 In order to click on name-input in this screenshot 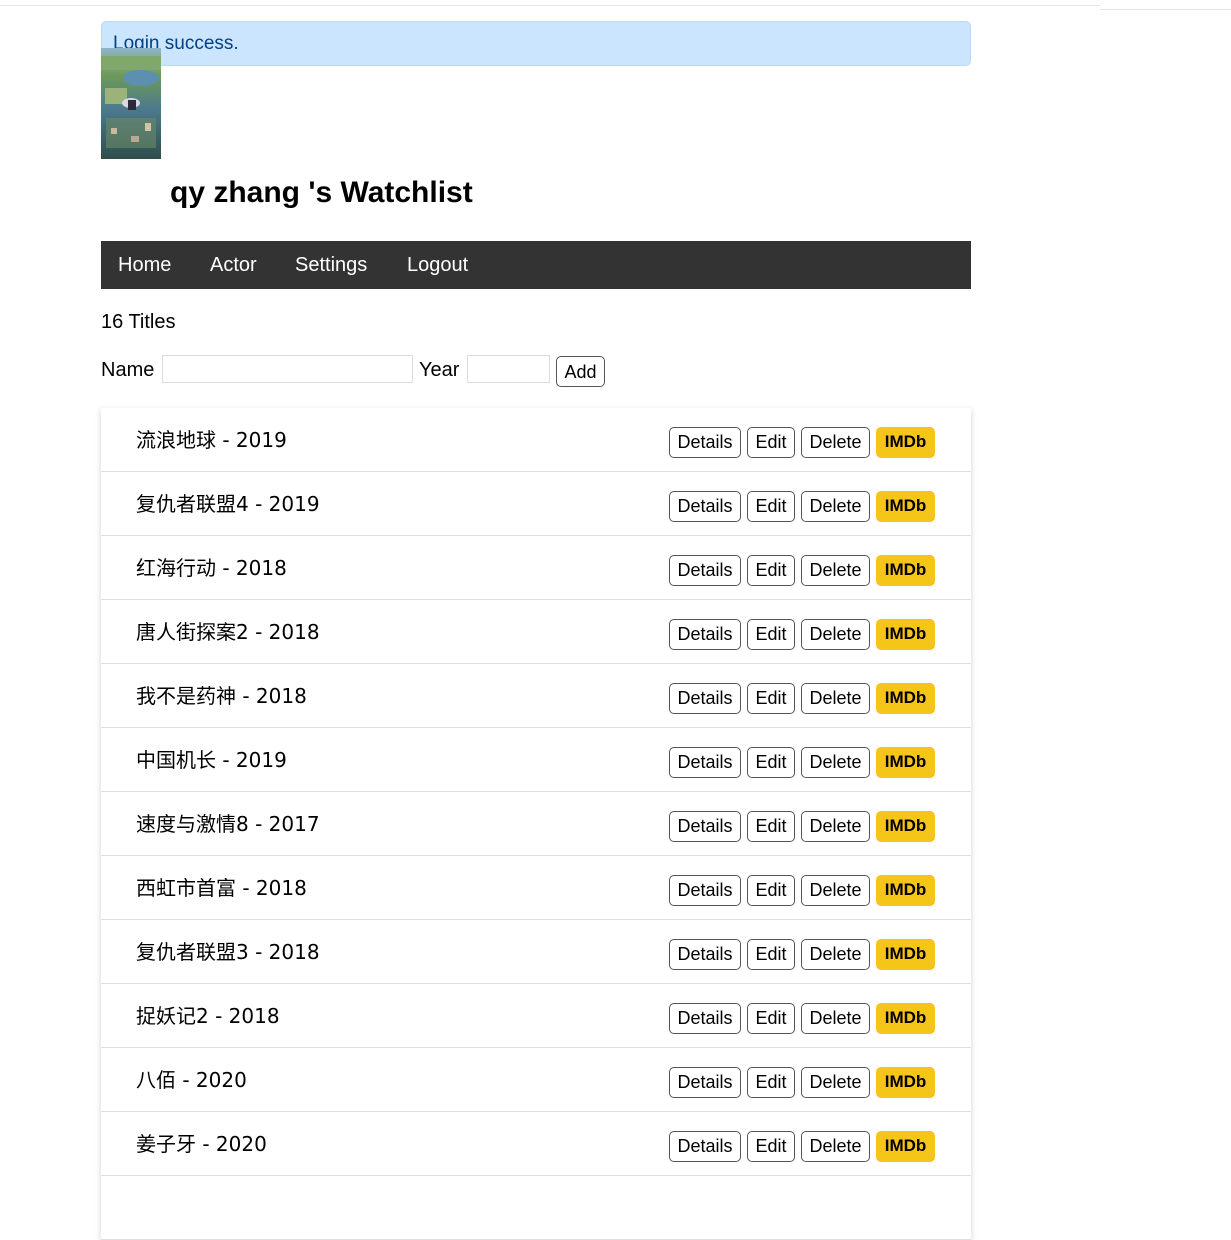, I will do `click(287, 369)`.